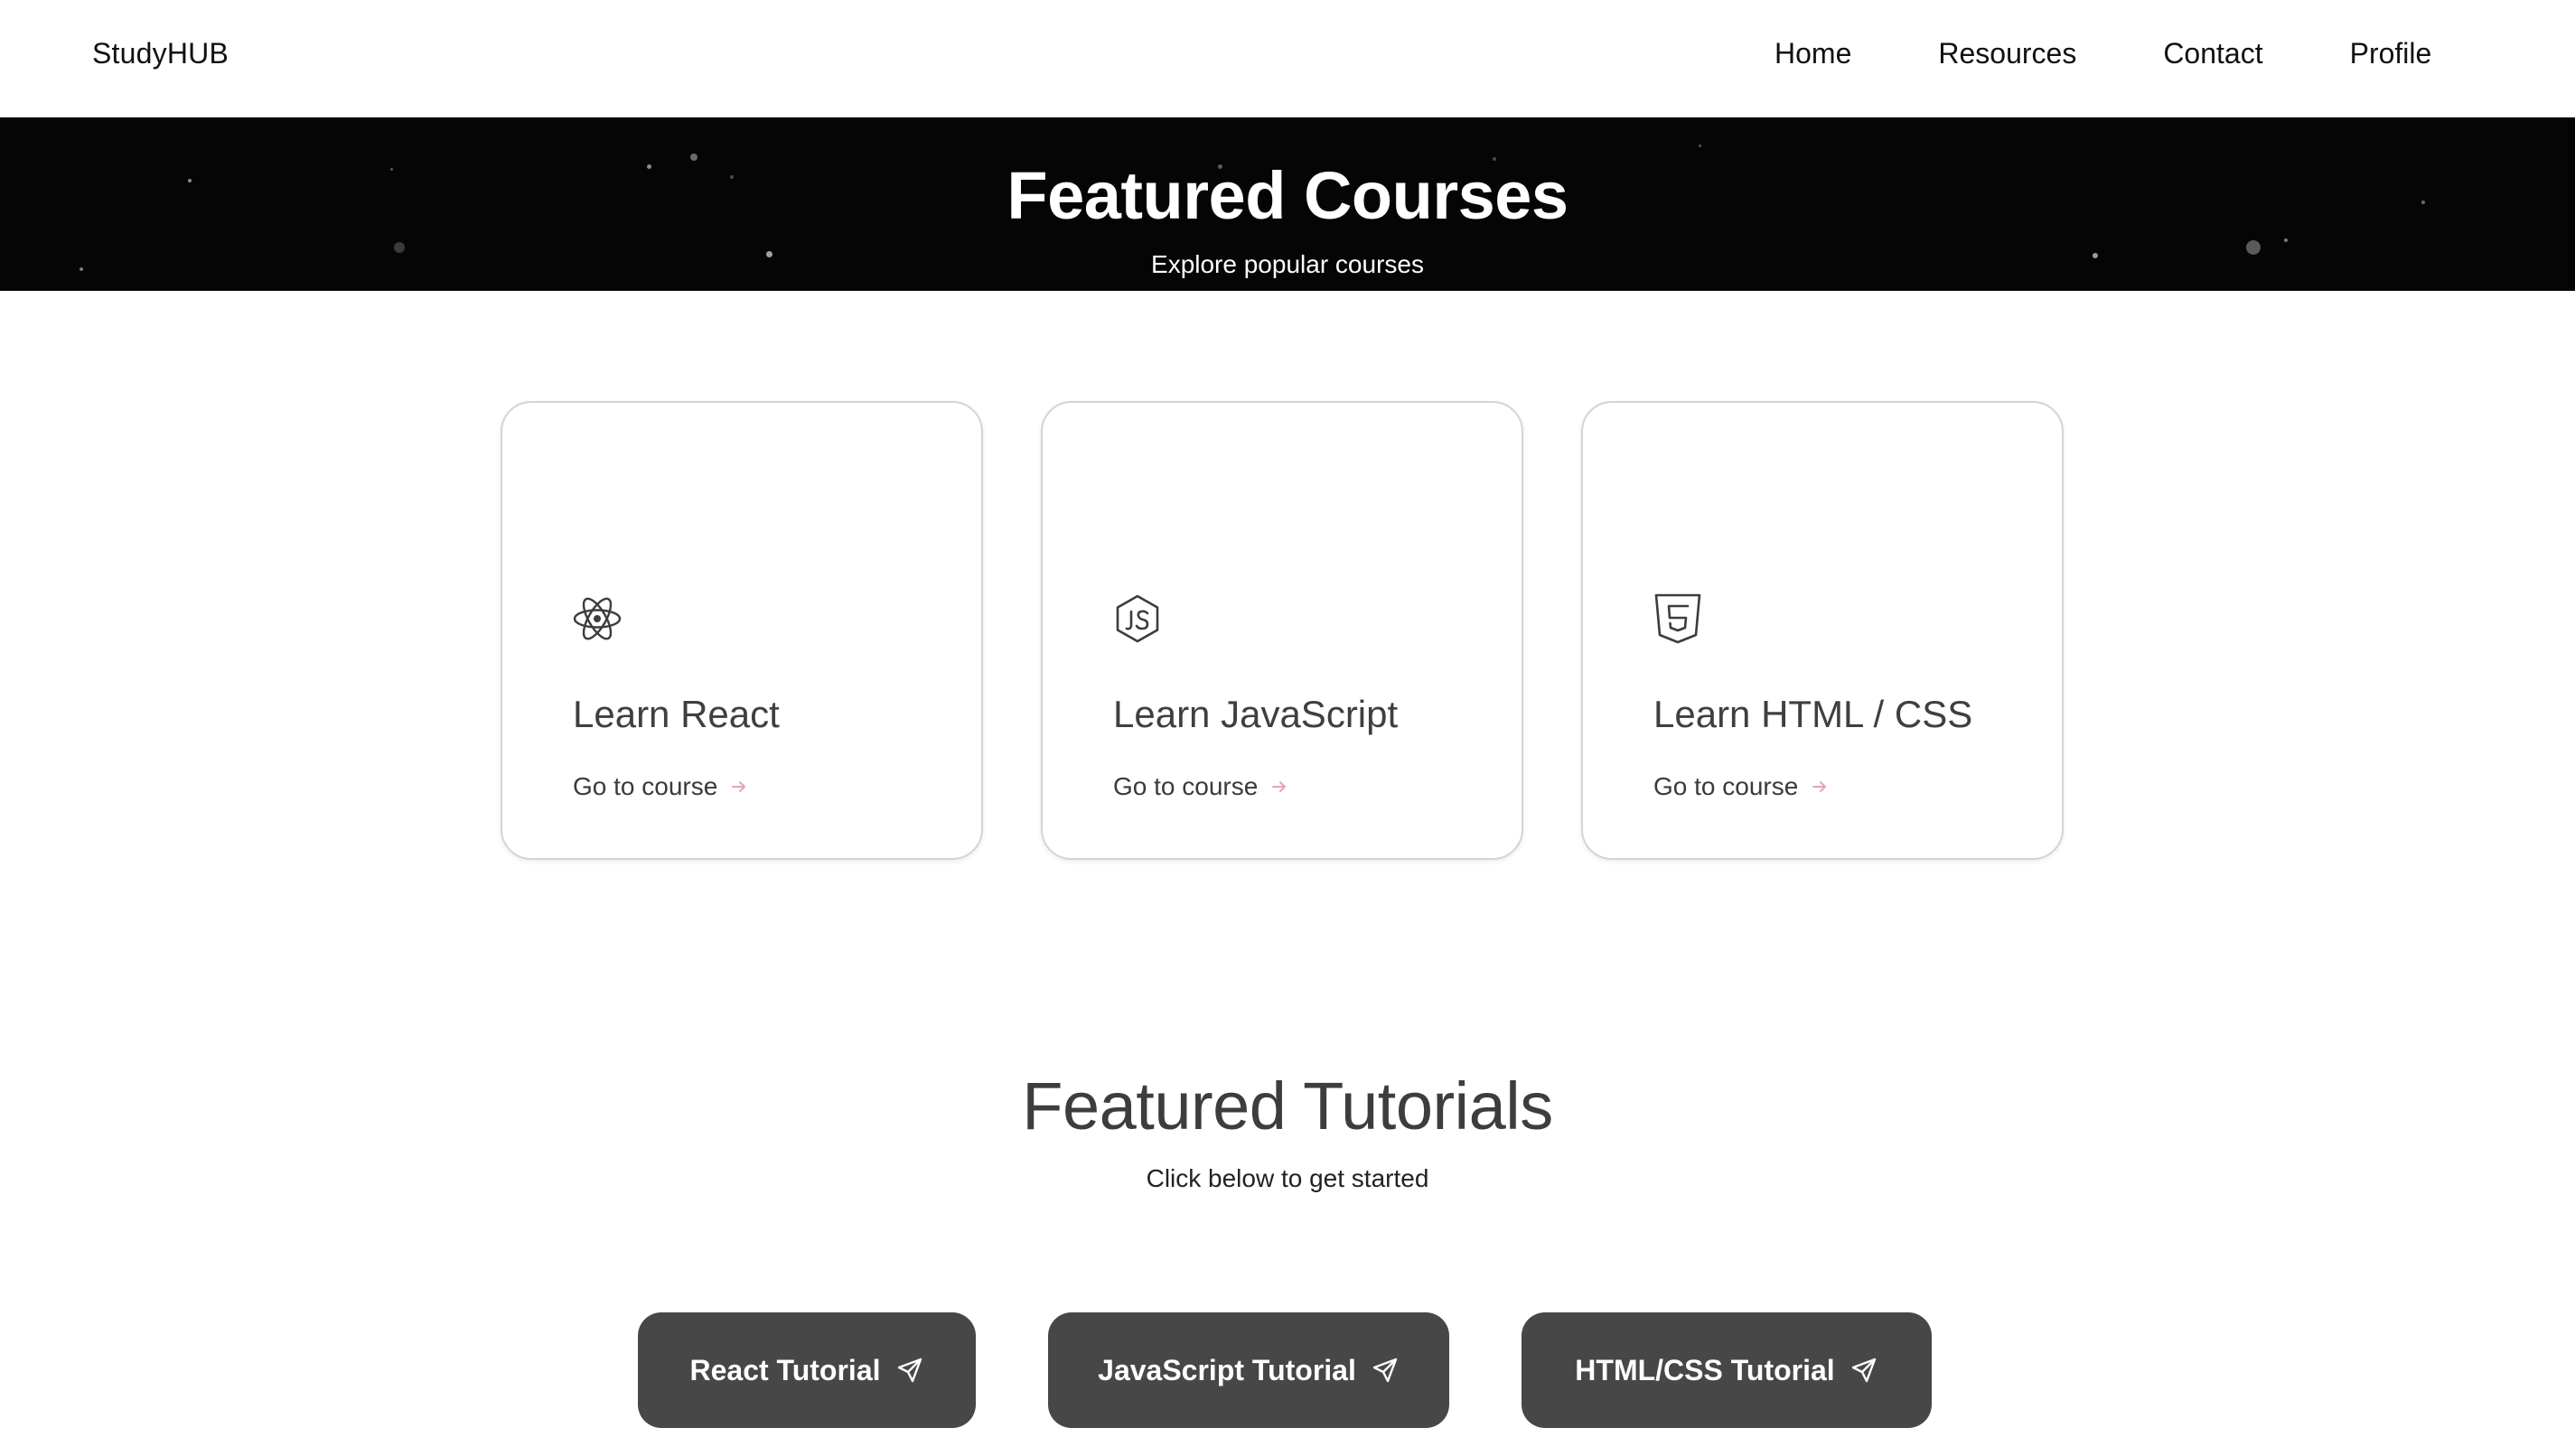  What do you see at coordinates (1813, 714) in the screenshot?
I see `course-title: Learn HTML / CSS` at bounding box center [1813, 714].